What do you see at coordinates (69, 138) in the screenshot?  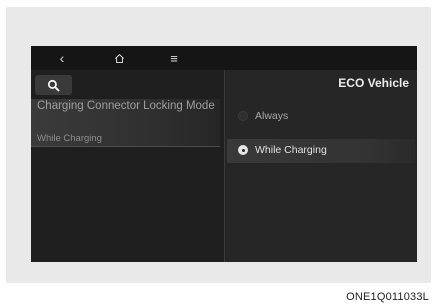 I see `menu-item-value: While Charging` at bounding box center [69, 138].